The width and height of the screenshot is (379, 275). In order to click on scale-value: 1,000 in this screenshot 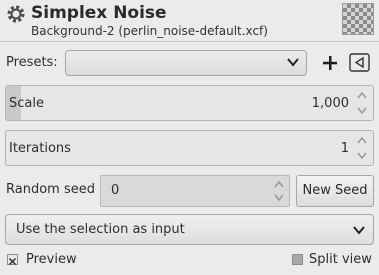, I will do `click(330, 103)`.